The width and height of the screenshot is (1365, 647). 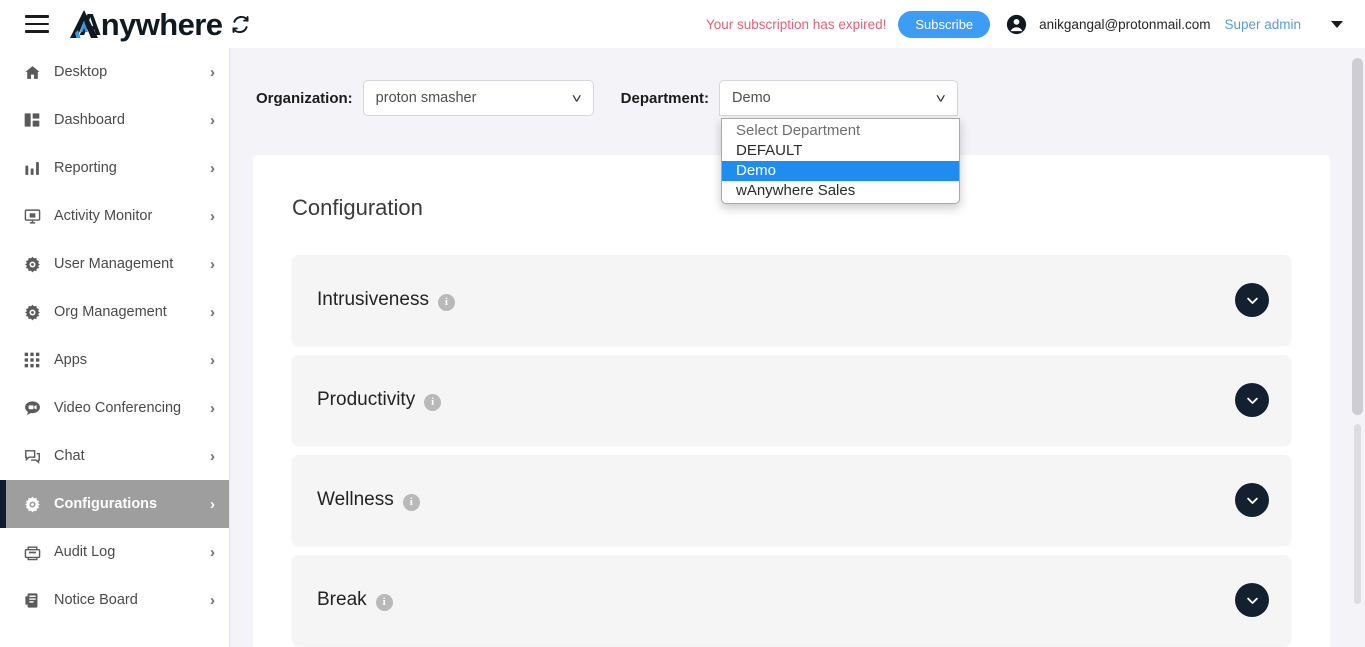 I want to click on refresh-icon, so click(x=240, y=24).